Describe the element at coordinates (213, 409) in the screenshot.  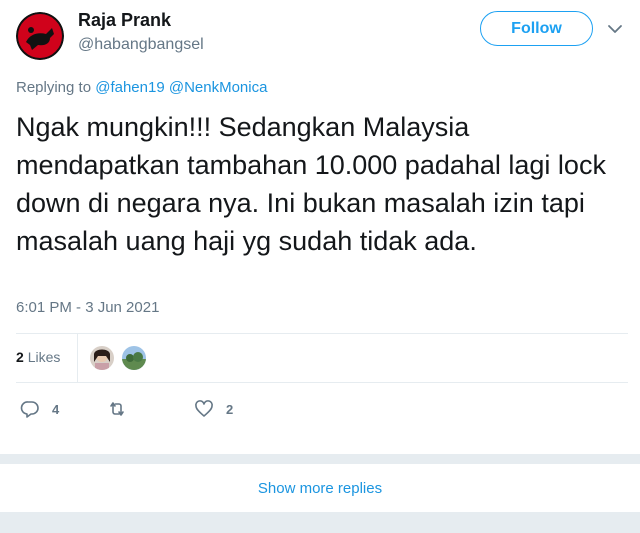
I see `like-button: 2` at that location.